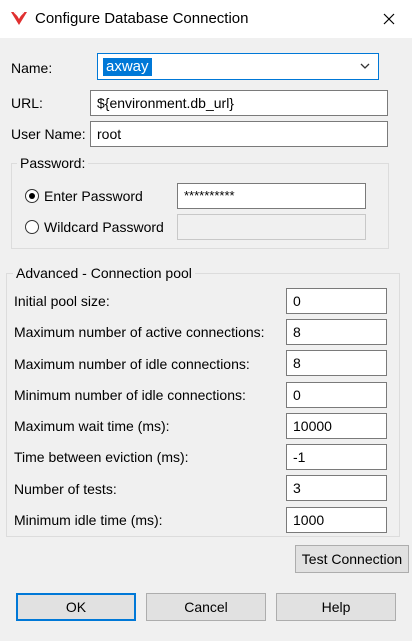  I want to click on connection-pool-group-label: Advanced - Connection pool, so click(104, 273).